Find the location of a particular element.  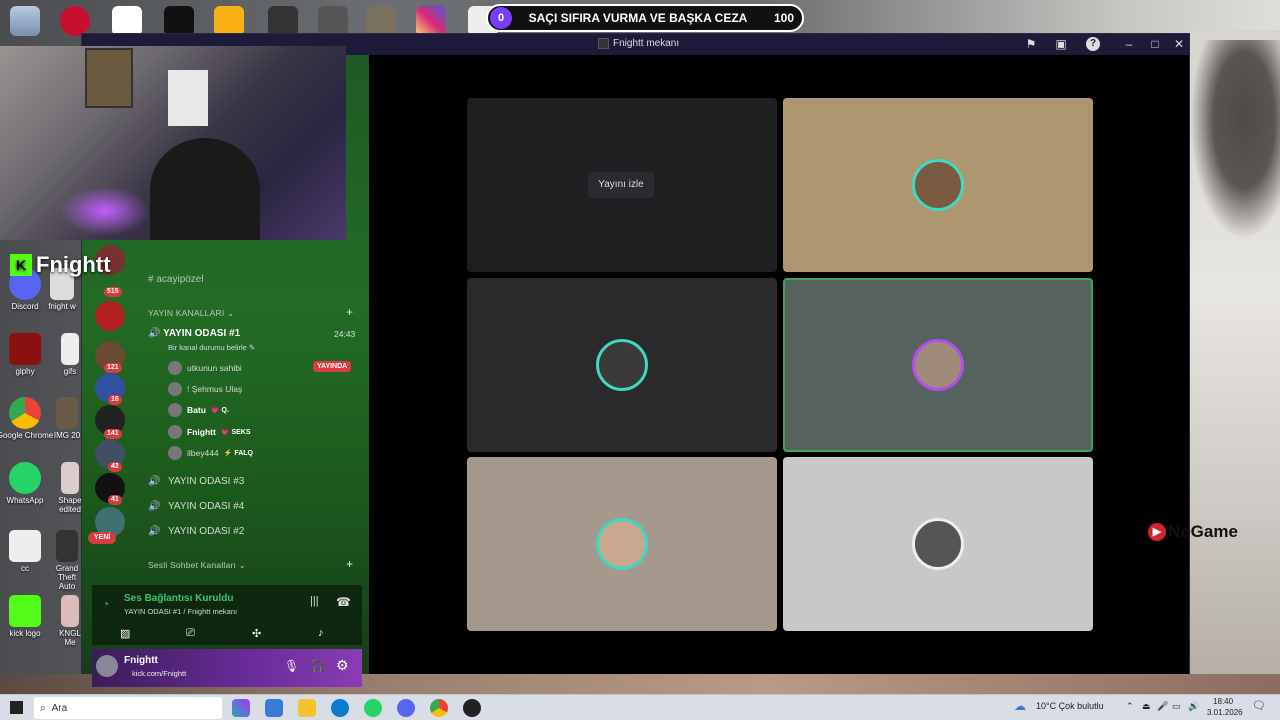

voice-user: Batu 💗 Q. is located at coordinates (198, 410).